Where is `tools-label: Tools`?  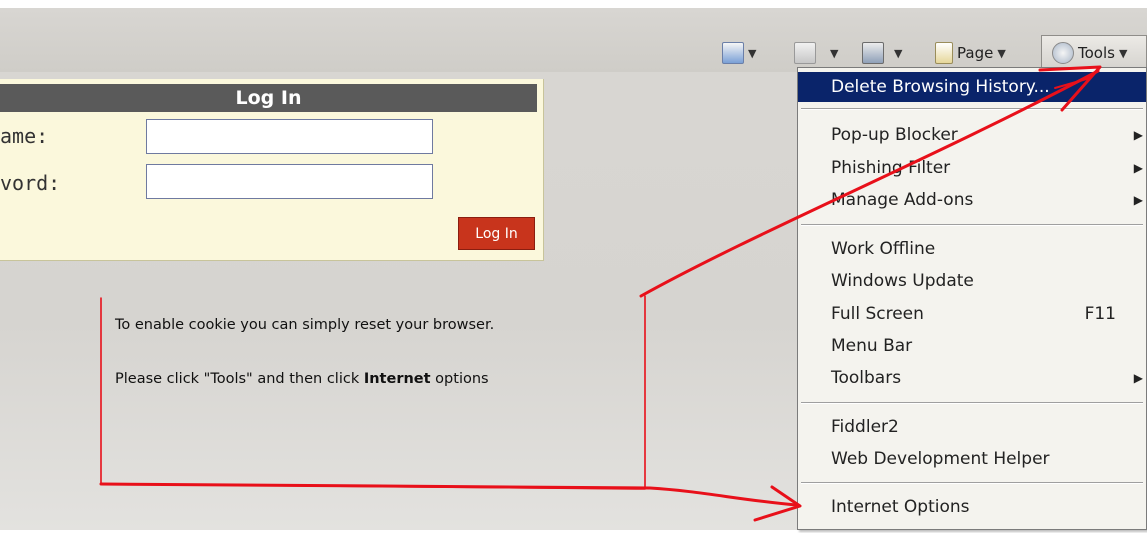 tools-label: Tools is located at coordinates (1096, 53).